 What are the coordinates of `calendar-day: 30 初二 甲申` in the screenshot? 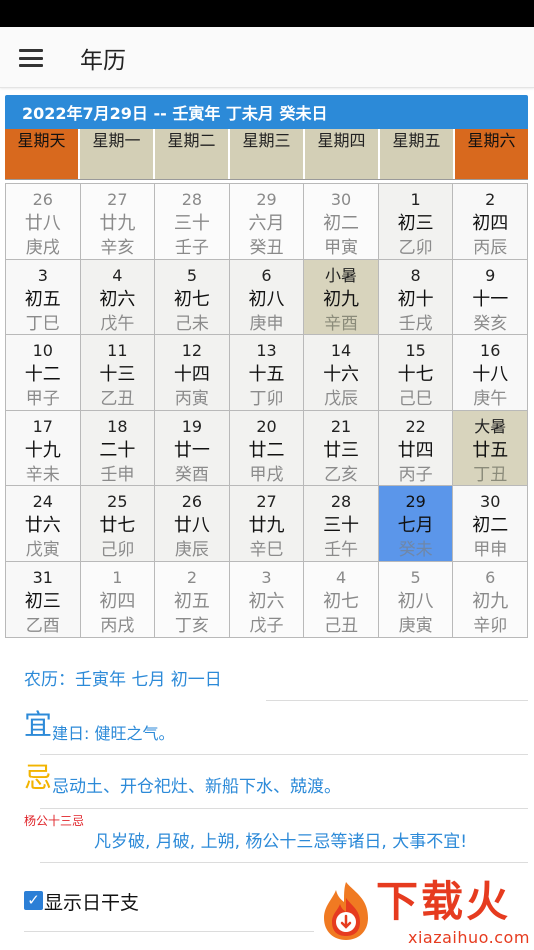 It's located at (490, 523).